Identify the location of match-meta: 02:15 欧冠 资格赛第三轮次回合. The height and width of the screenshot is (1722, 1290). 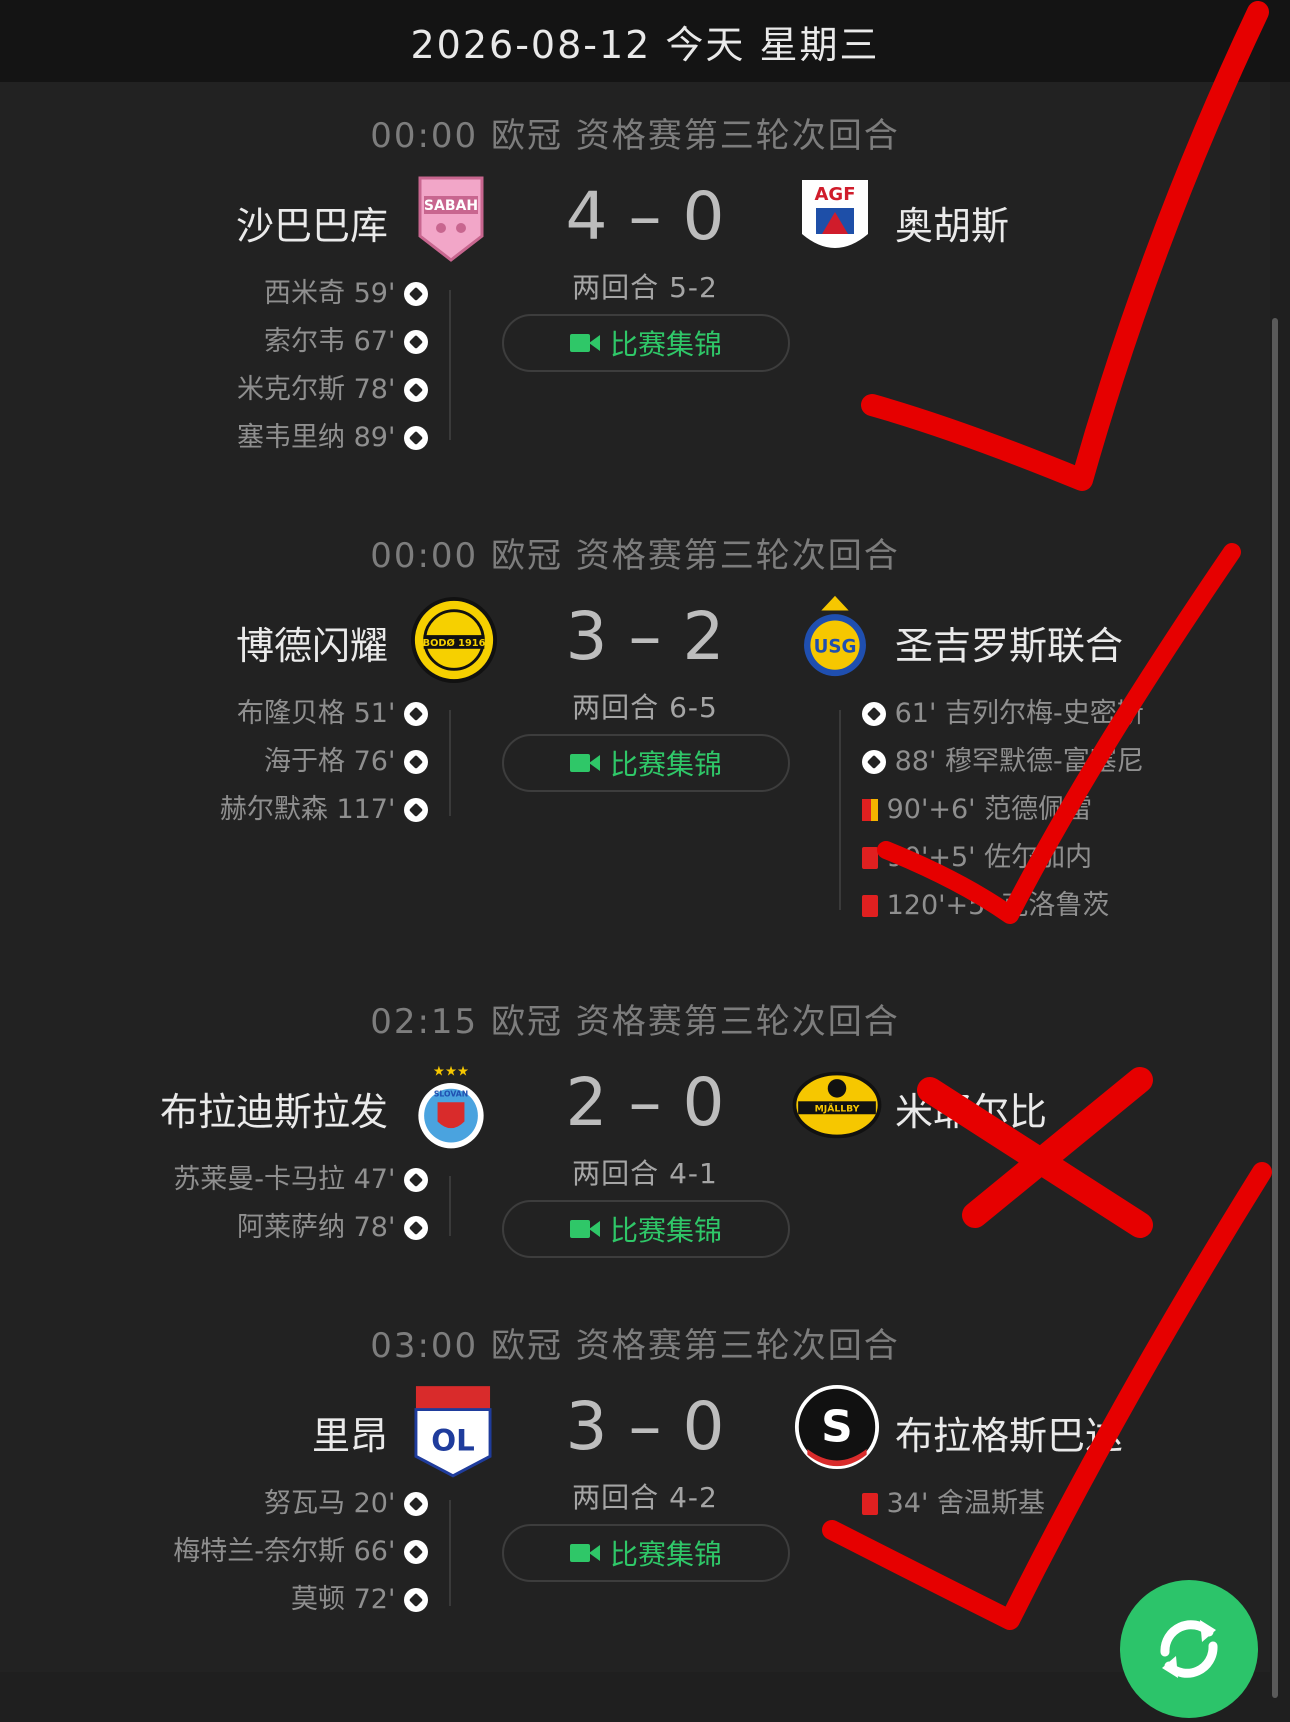
(635, 1022).